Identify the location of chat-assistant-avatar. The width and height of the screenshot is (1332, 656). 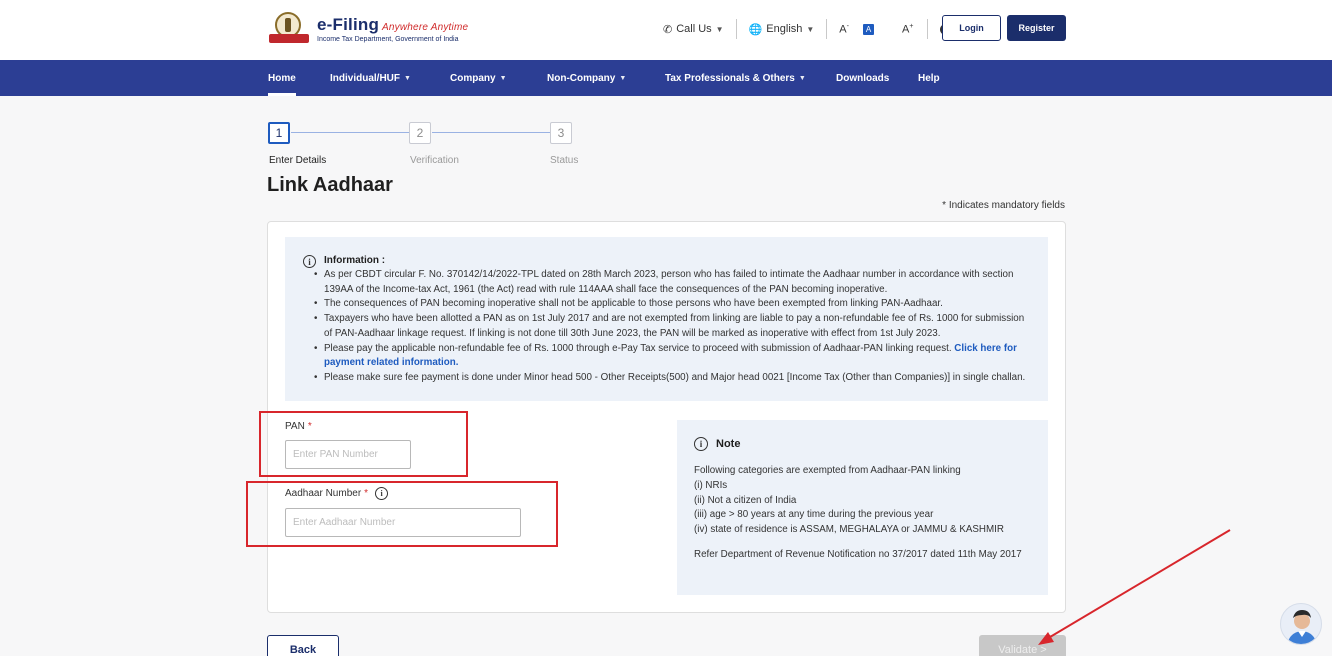
(1301, 624).